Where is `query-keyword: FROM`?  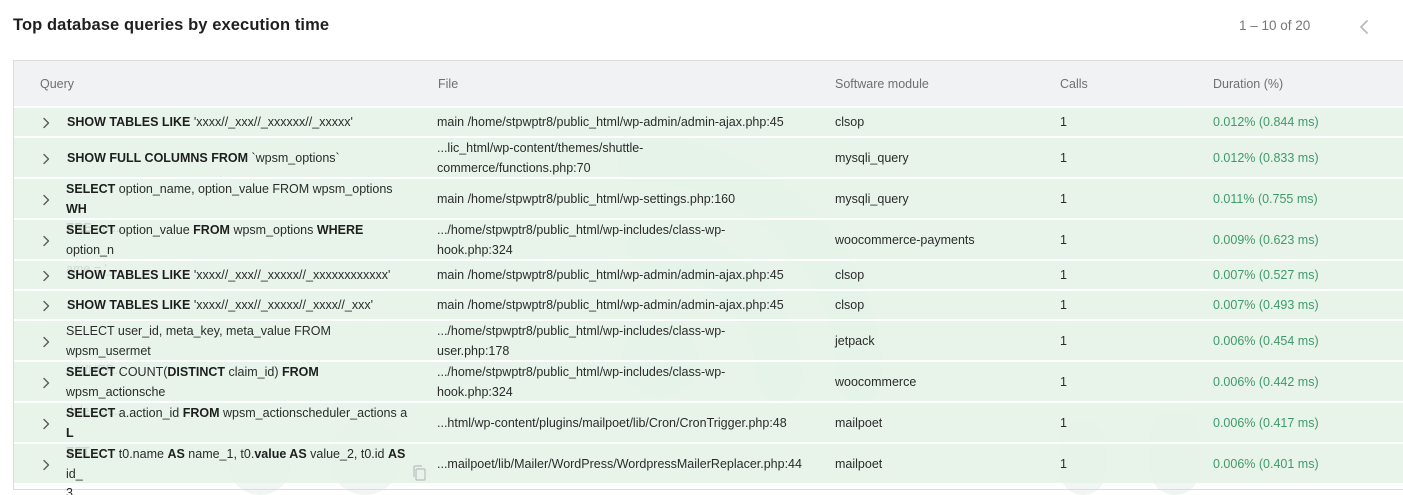
query-keyword: FROM is located at coordinates (201, 413).